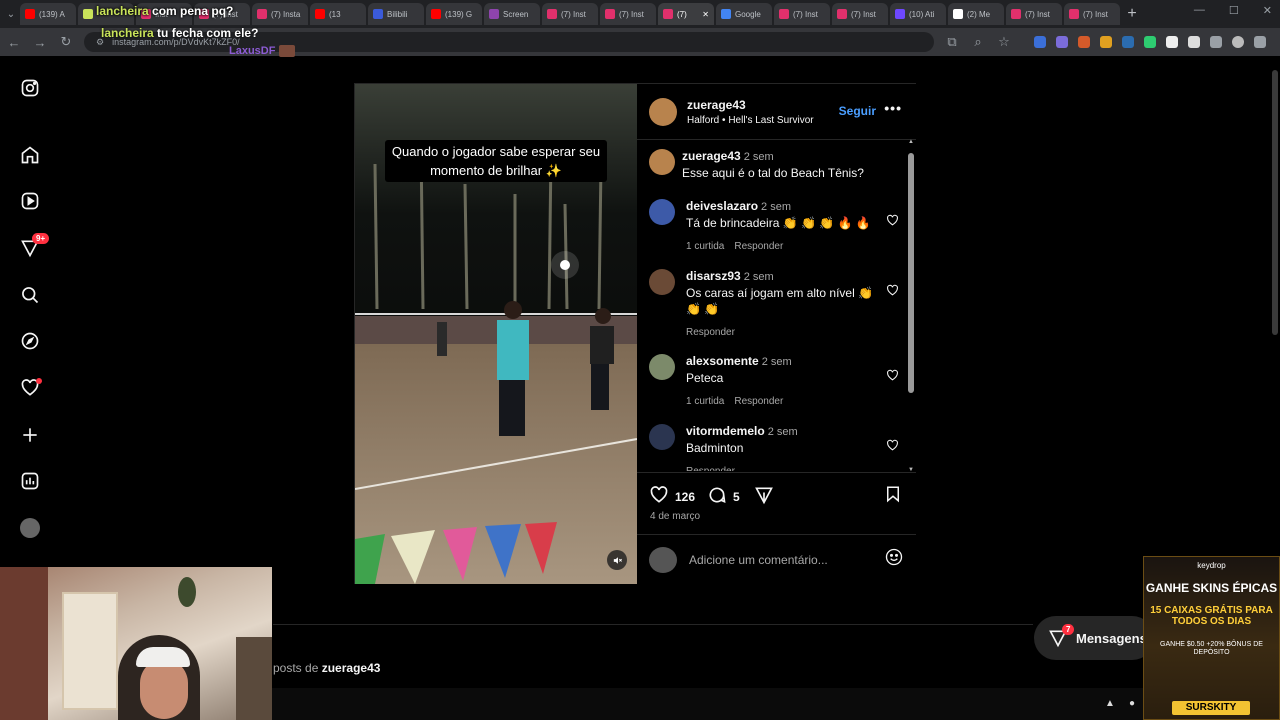  Describe the element at coordinates (952, 42) in the screenshot. I see `cast-icon: ⧉` at that location.